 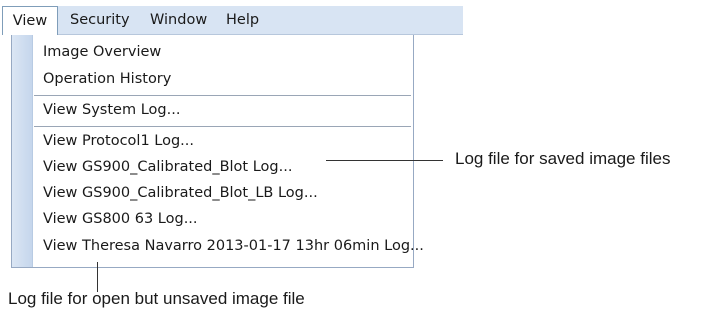 What do you see at coordinates (102, 52) in the screenshot?
I see `menu-item-image-overview: Image Overview` at bounding box center [102, 52].